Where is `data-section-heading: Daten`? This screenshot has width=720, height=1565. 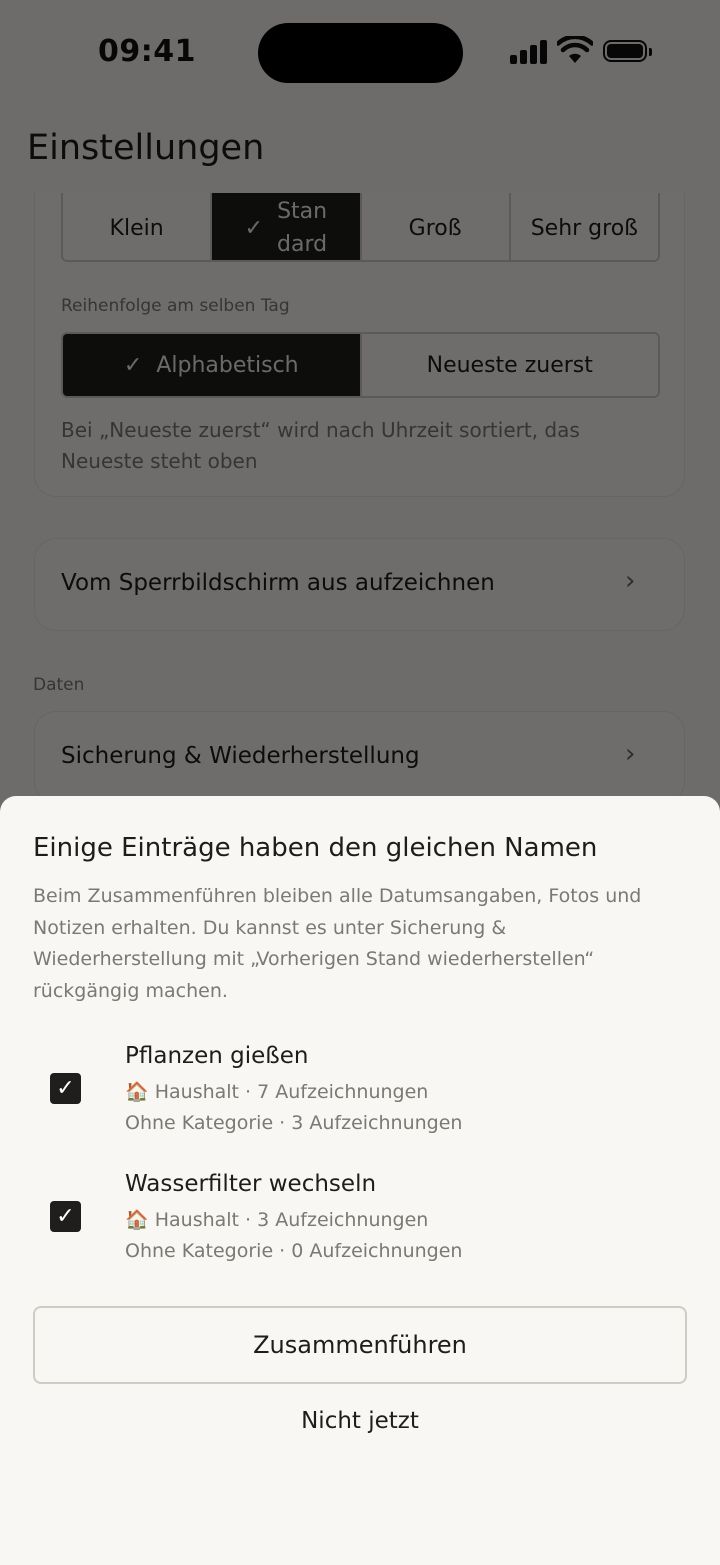 data-section-heading: Daten is located at coordinates (59, 685).